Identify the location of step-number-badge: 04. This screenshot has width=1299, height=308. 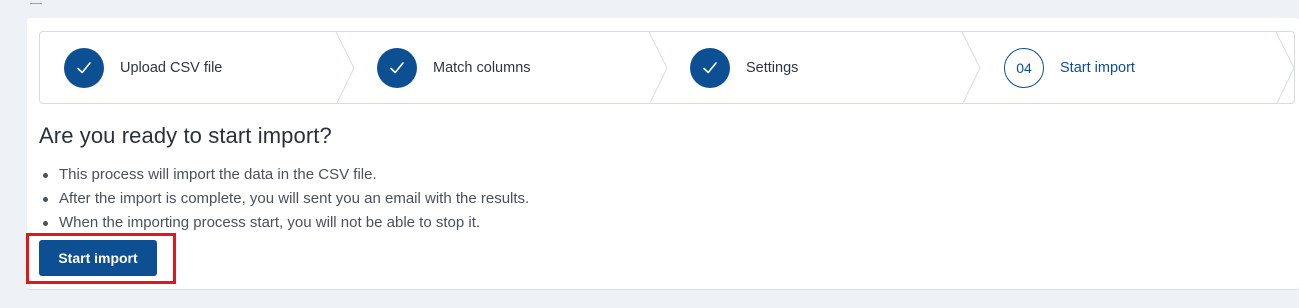
(1024, 67).